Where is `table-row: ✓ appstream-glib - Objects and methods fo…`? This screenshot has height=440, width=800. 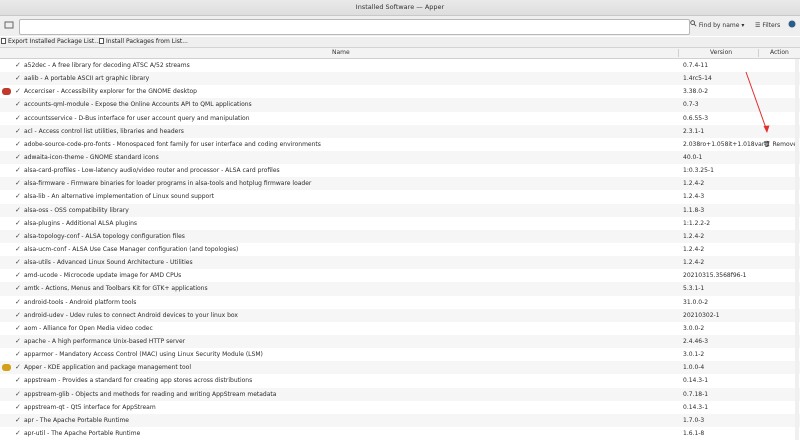 table-row: ✓ appstream-glib - Objects and methods fo… is located at coordinates (400, 394).